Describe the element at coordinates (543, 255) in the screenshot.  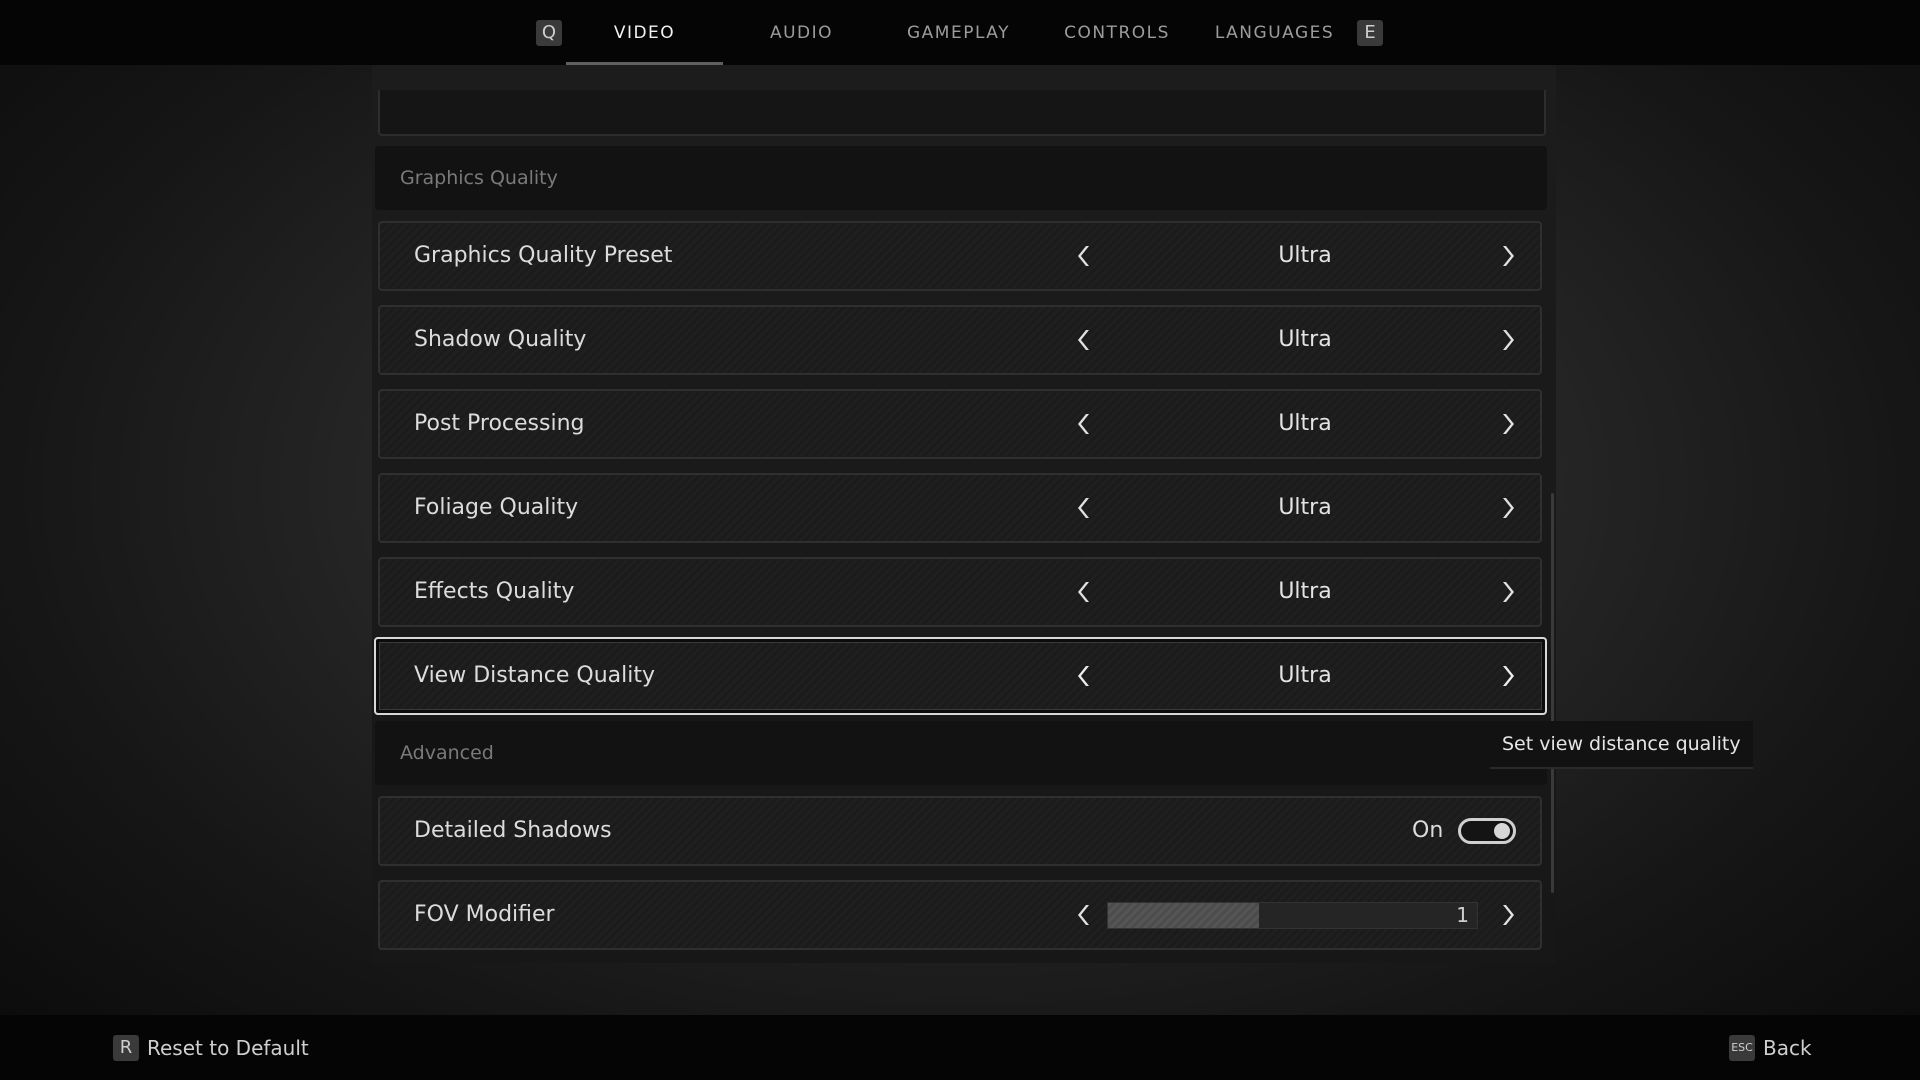
I see `setting-label: Graphics Quality Preset` at that location.